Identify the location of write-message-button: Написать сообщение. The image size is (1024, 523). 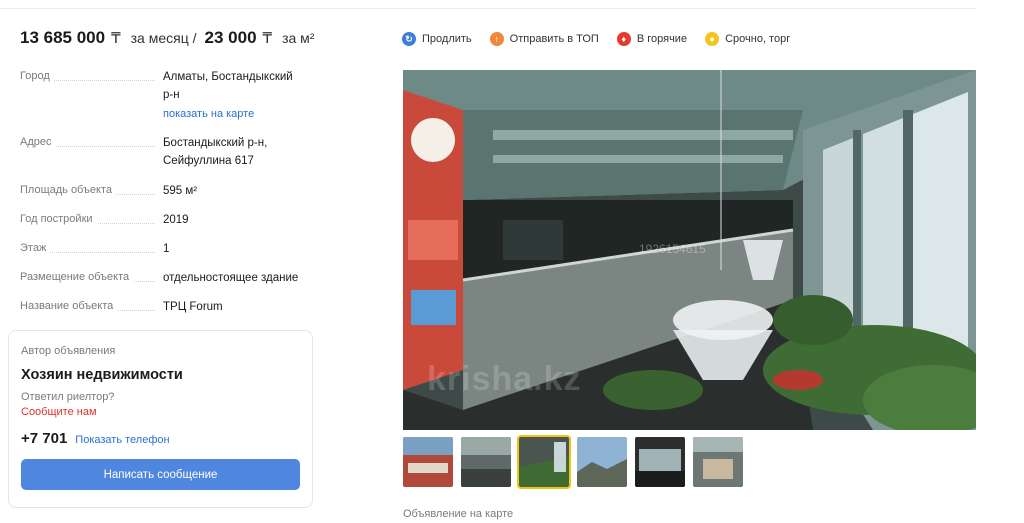
(160, 474).